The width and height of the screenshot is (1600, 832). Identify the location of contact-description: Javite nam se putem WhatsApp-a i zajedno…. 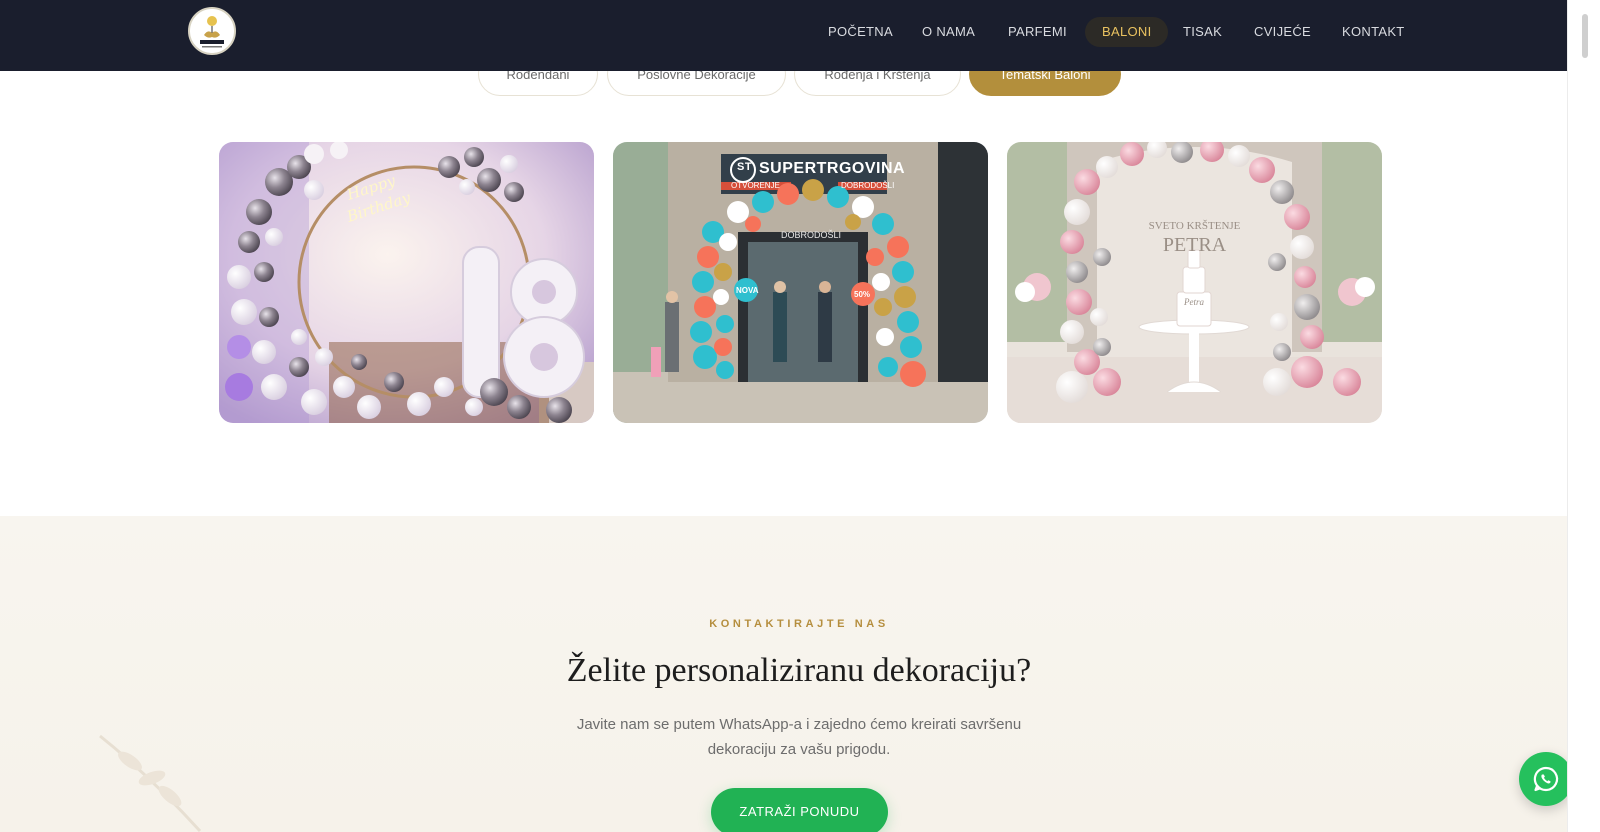
(799, 737).